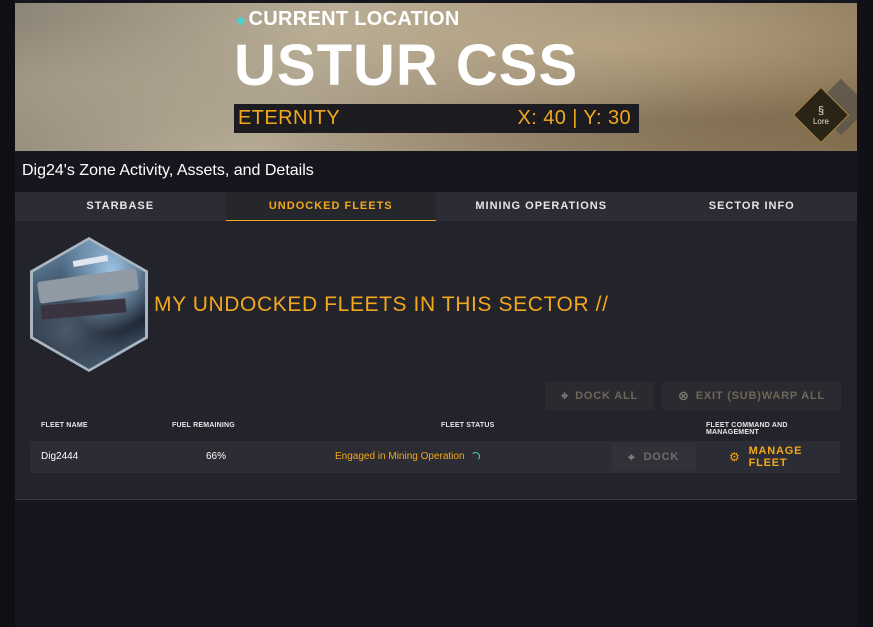 This screenshot has height=627, width=873. I want to click on location-coordinates-bar: ETERNITY X: 40 | Y: 30, so click(436, 118).